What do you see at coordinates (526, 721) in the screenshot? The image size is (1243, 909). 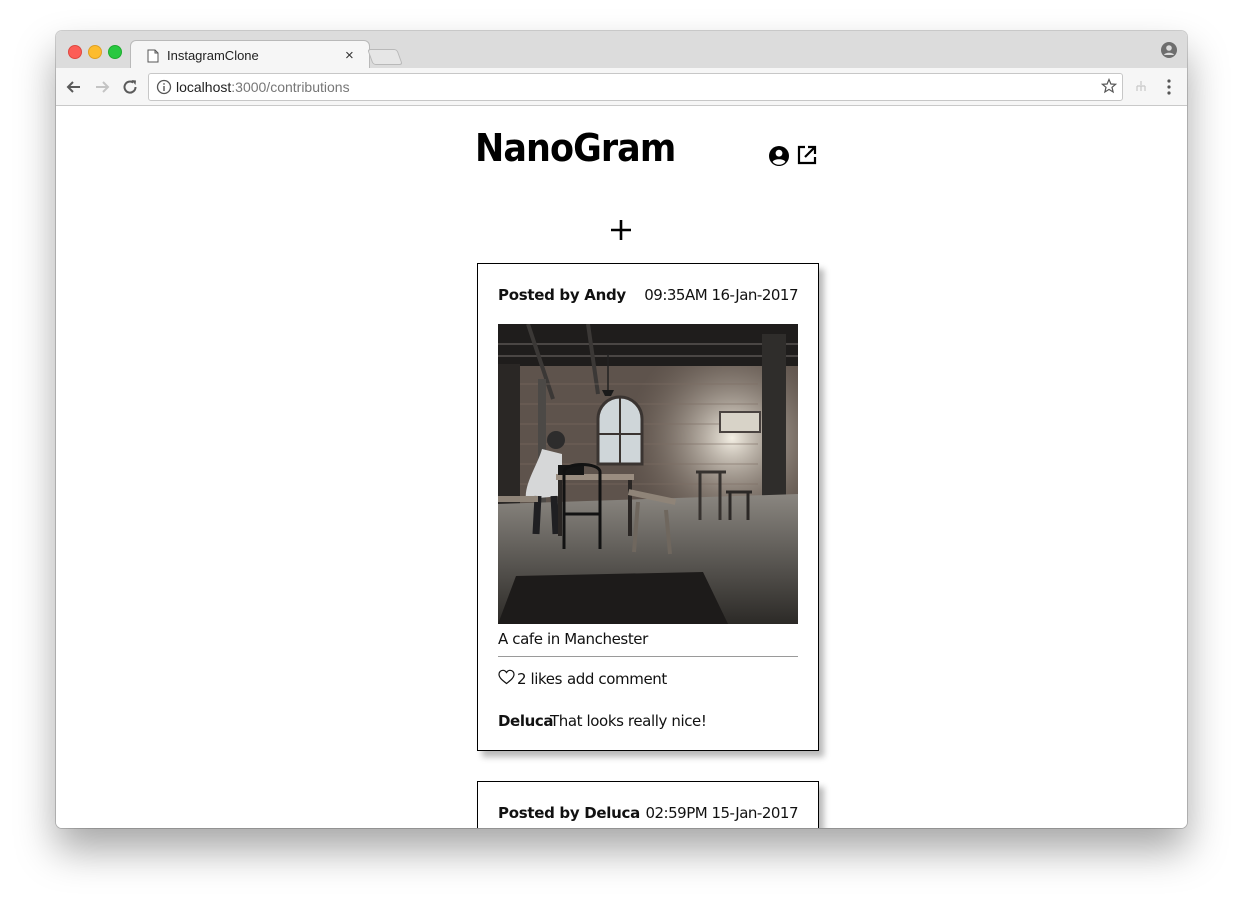 I see `comment-author: Deluca` at bounding box center [526, 721].